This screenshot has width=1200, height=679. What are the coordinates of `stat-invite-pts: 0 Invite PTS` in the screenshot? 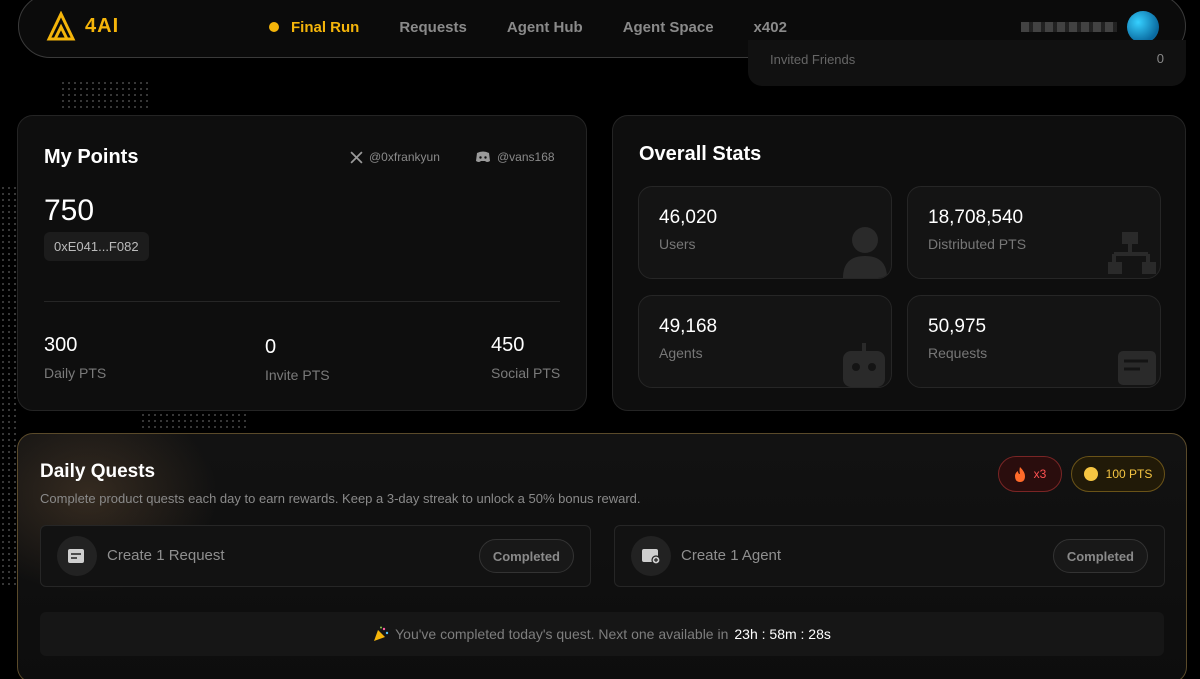 It's located at (297, 359).